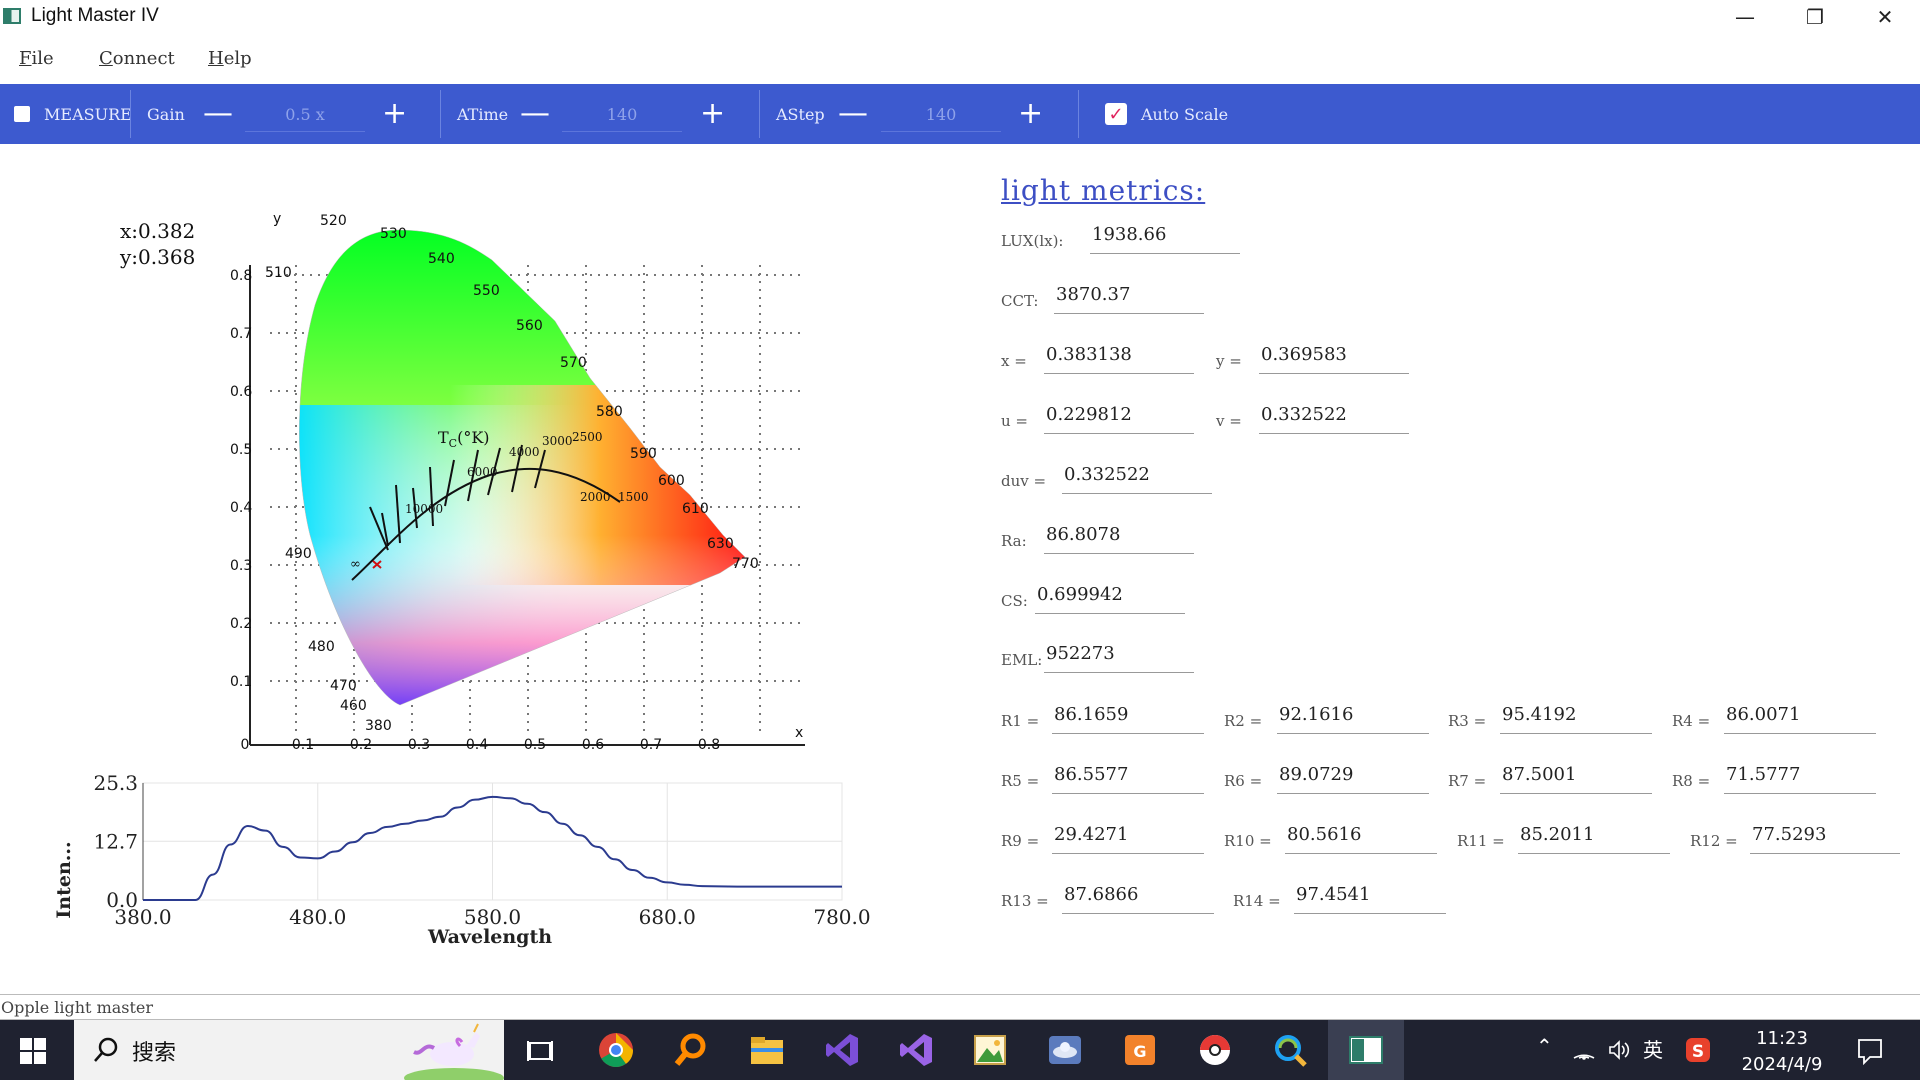  I want to click on lux-field: 1938.66, so click(1165, 238).